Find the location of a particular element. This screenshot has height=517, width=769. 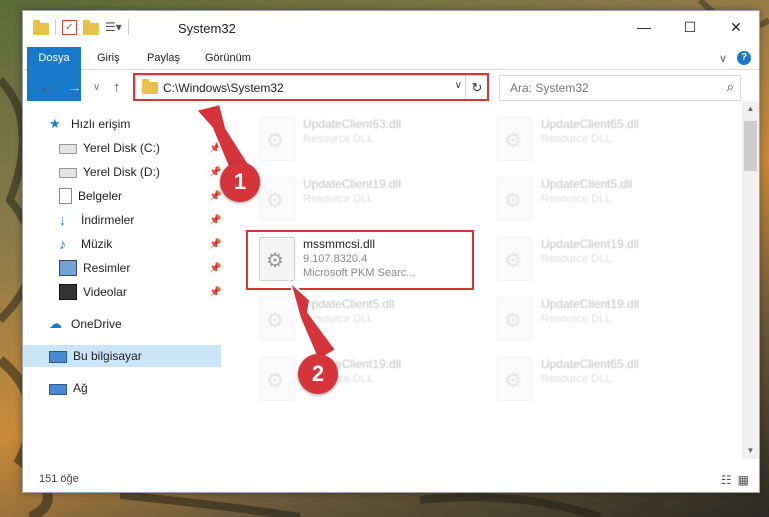

sidebar-item-videos: Videolar is located at coordinates (93, 292).